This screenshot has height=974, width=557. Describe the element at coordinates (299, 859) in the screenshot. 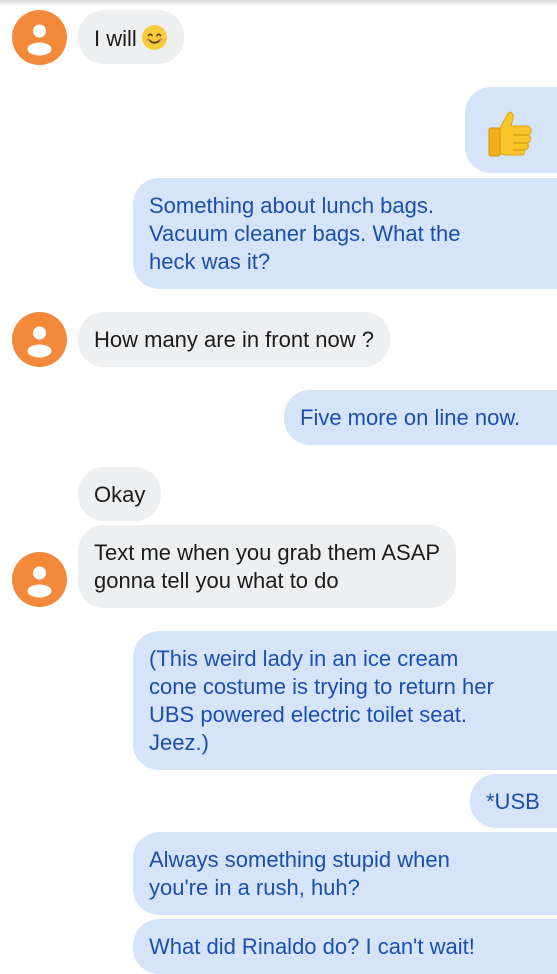

I see `message-text-line: Always something stupid when` at that location.